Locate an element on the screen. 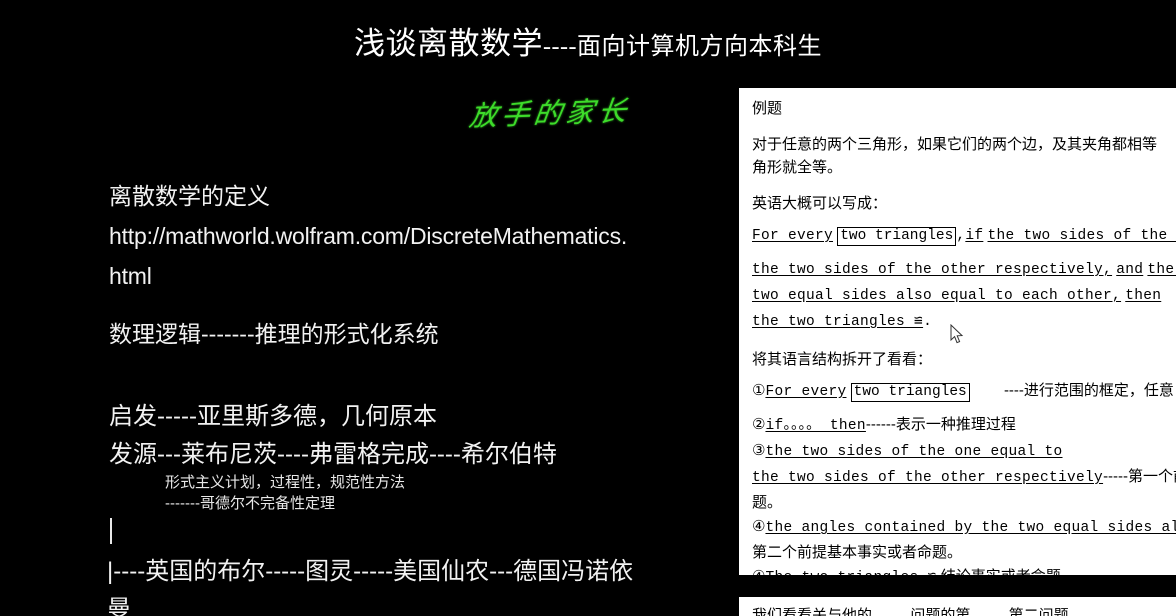 Image resolution: width=1176 pixels, height=616 pixels. eng-box-two-triangles-2: two triangles is located at coordinates (910, 392).